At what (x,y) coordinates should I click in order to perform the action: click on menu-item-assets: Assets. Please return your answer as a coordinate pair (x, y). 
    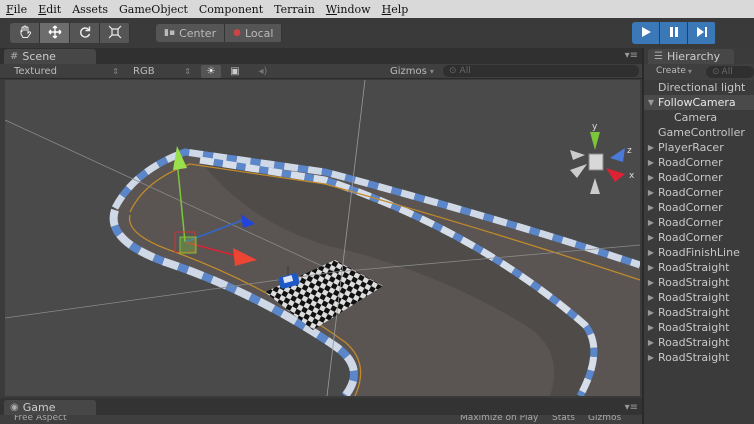
    Looking at the image, I should click on (90, 9).